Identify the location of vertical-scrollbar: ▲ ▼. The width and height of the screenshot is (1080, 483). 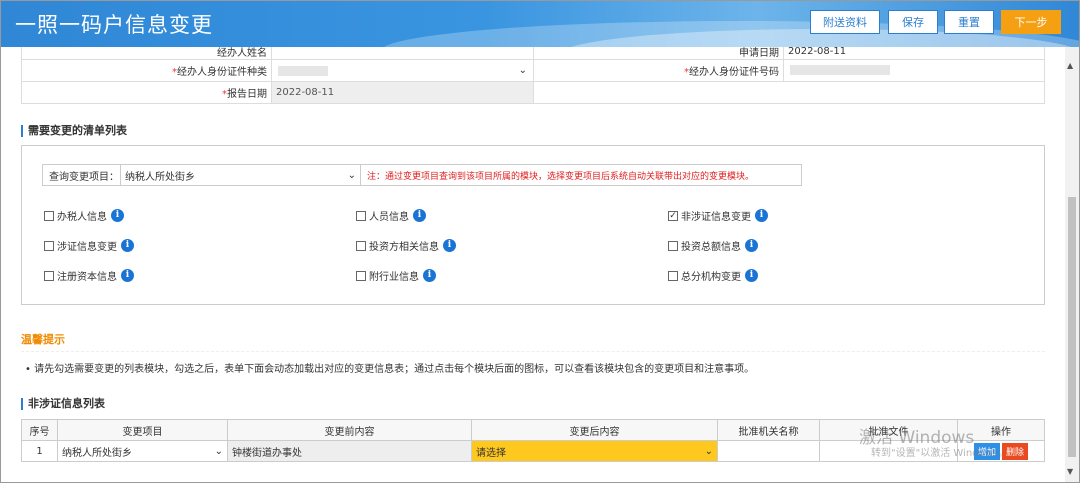
(1072, 264).